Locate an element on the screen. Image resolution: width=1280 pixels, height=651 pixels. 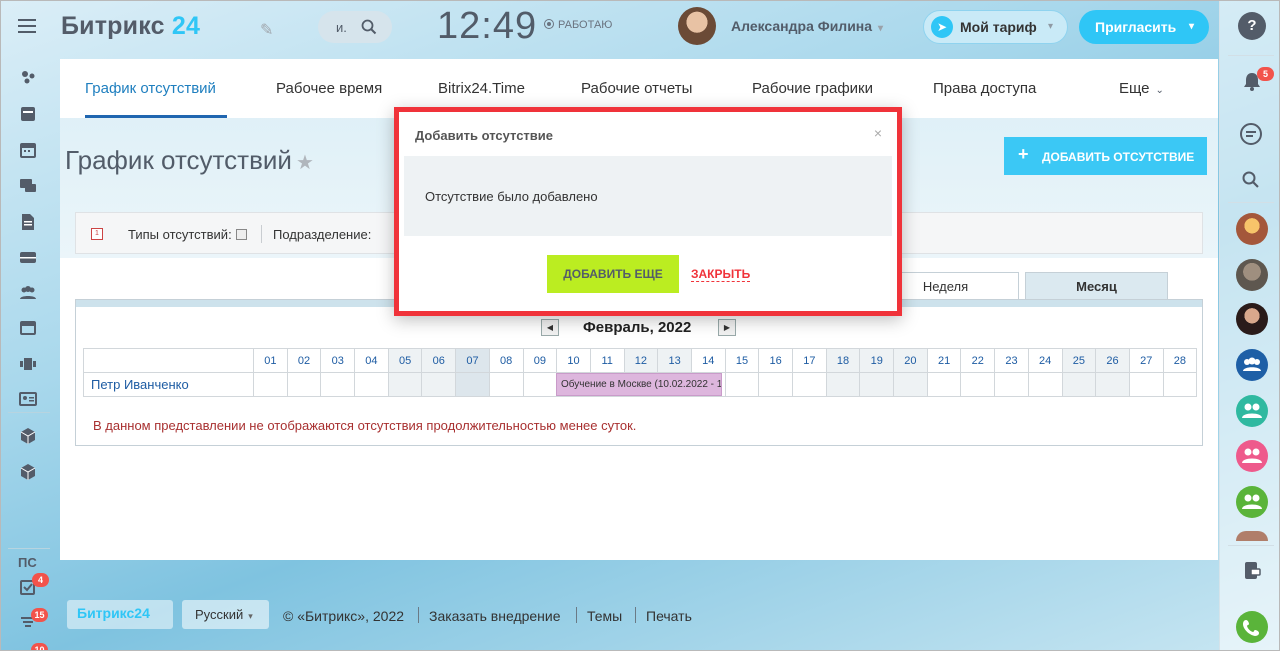
window-icon is located at coordinates (28, 328).